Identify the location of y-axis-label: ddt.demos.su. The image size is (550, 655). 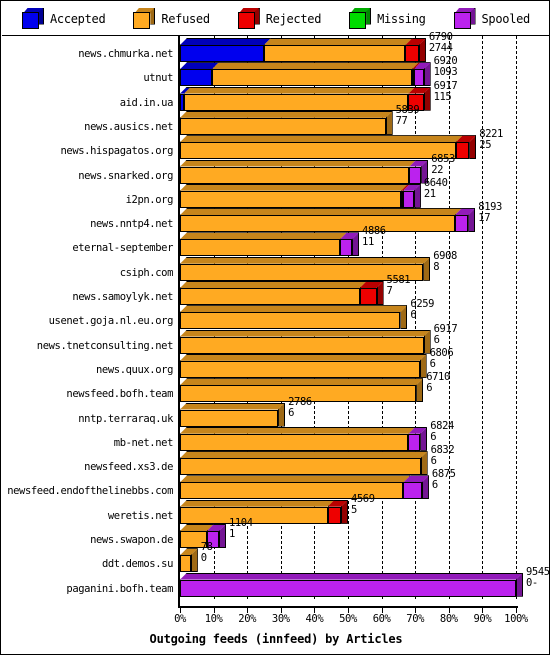
(137, 564).